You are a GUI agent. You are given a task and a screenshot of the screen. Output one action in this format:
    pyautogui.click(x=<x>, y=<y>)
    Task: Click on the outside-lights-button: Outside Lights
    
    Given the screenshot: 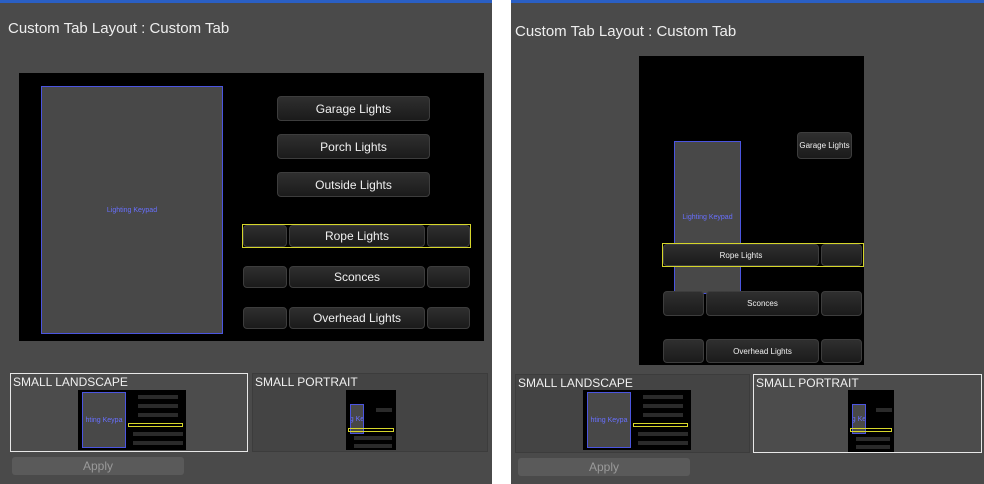 What is the action you would take?
    pyautogui.click(x=353, y=184)
    